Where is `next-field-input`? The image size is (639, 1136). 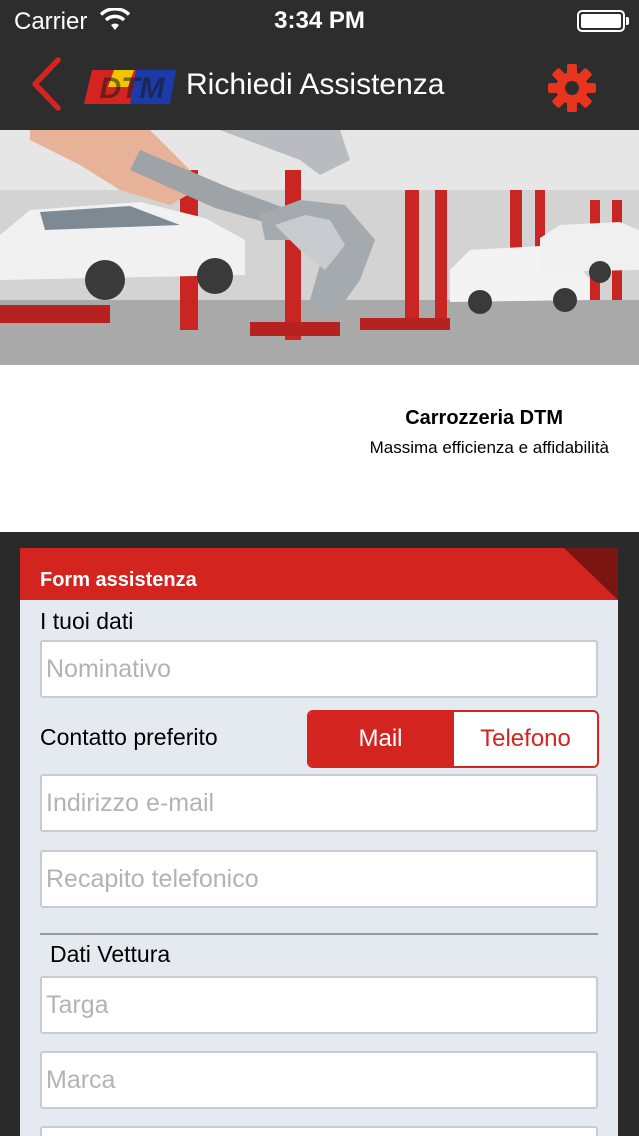 next-field-input is located at coordinates (319, 1131).